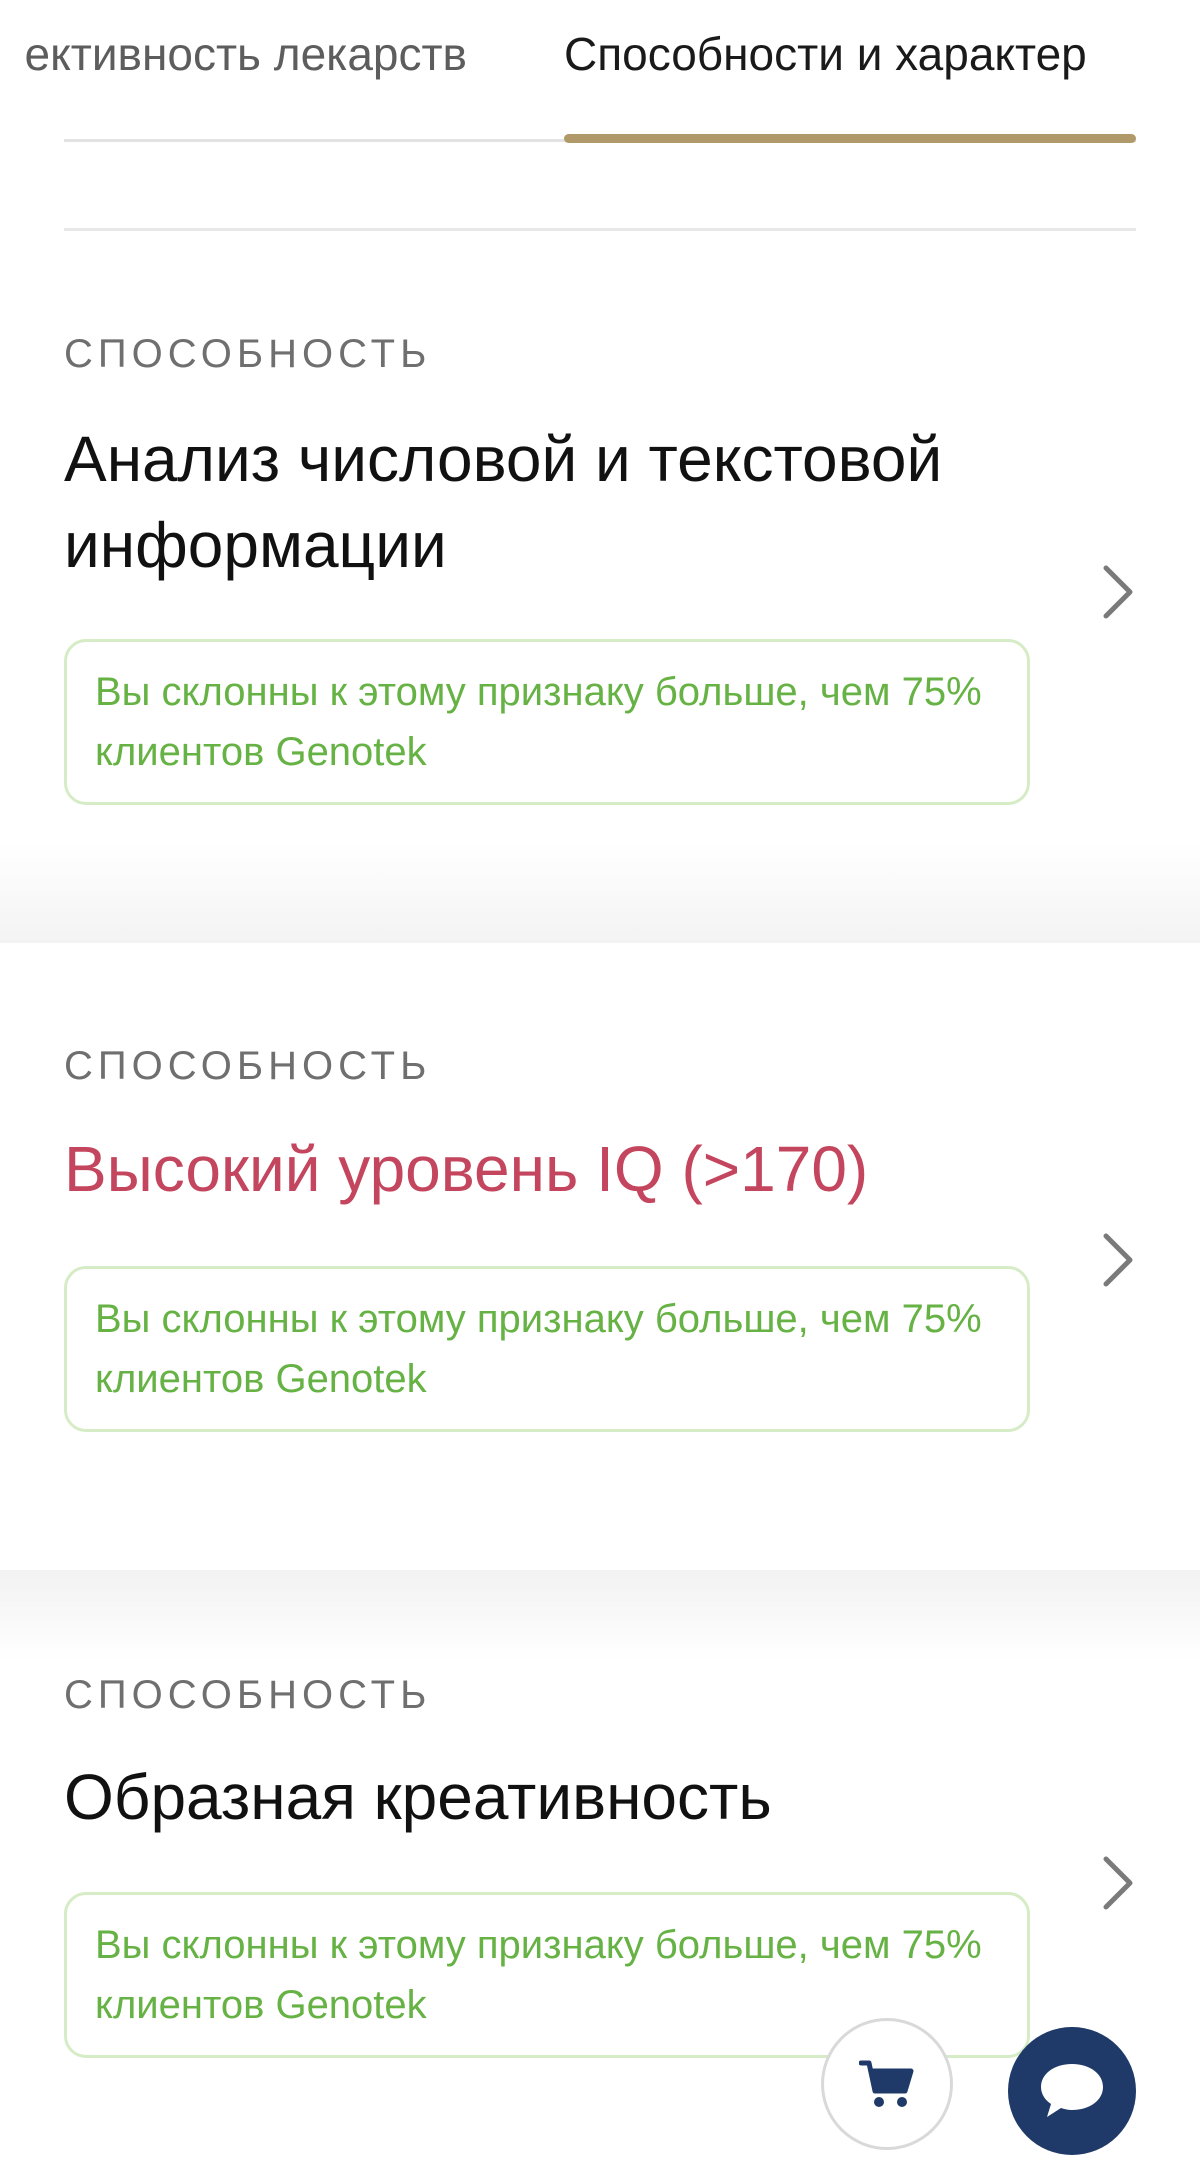  Describe the element at coordinates (246, 54) in the screenshot. I see `tab-drug-effectiveness: ективность лекарств` at that location.